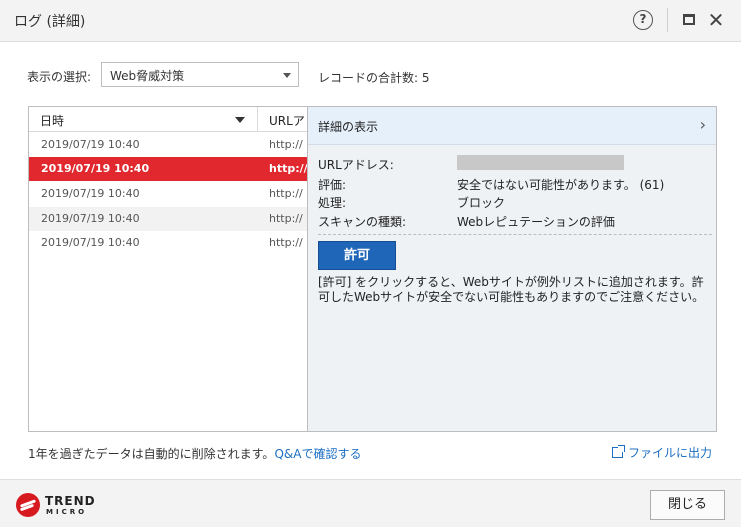 This screenshot has height=527, width=741. I want to click on rating-label: 評価:, so click(332, 185).